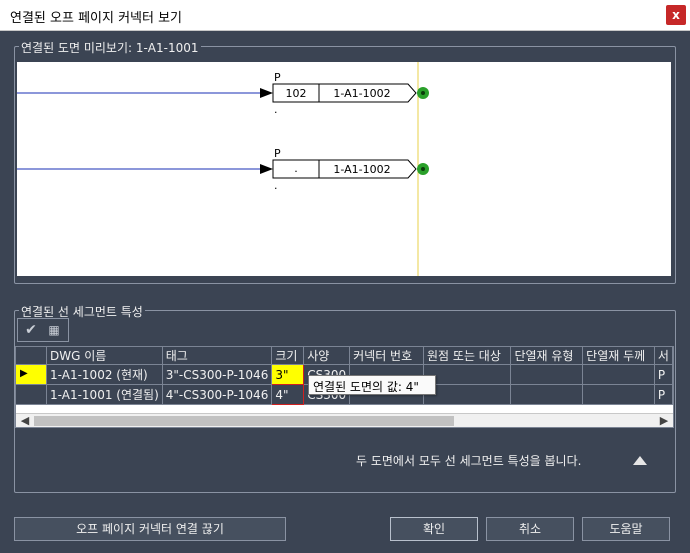 The height and width of the screenshot is (553, 690). What do you see at coordinates (296, 168) in the screenshot?
I see `connector-2-left: .` at bounding box center [296, 168].